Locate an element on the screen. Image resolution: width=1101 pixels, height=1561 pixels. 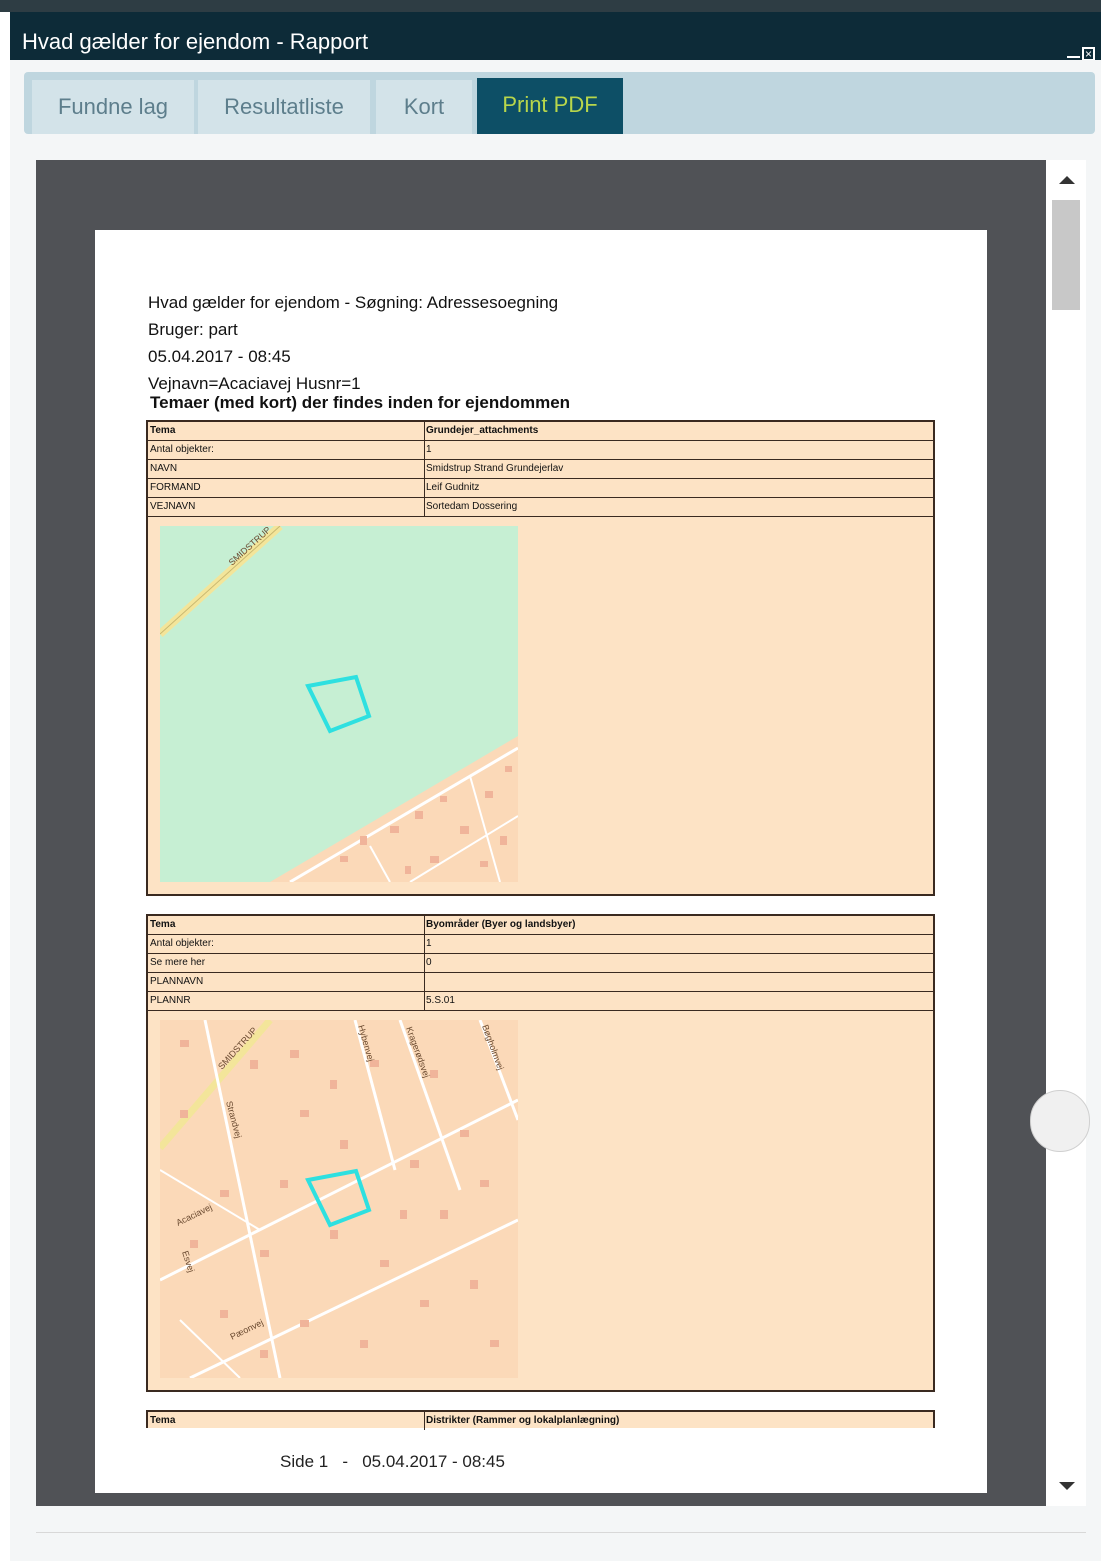
property-map-1: SMIDSTRUP is located at coordinates (339, 704).